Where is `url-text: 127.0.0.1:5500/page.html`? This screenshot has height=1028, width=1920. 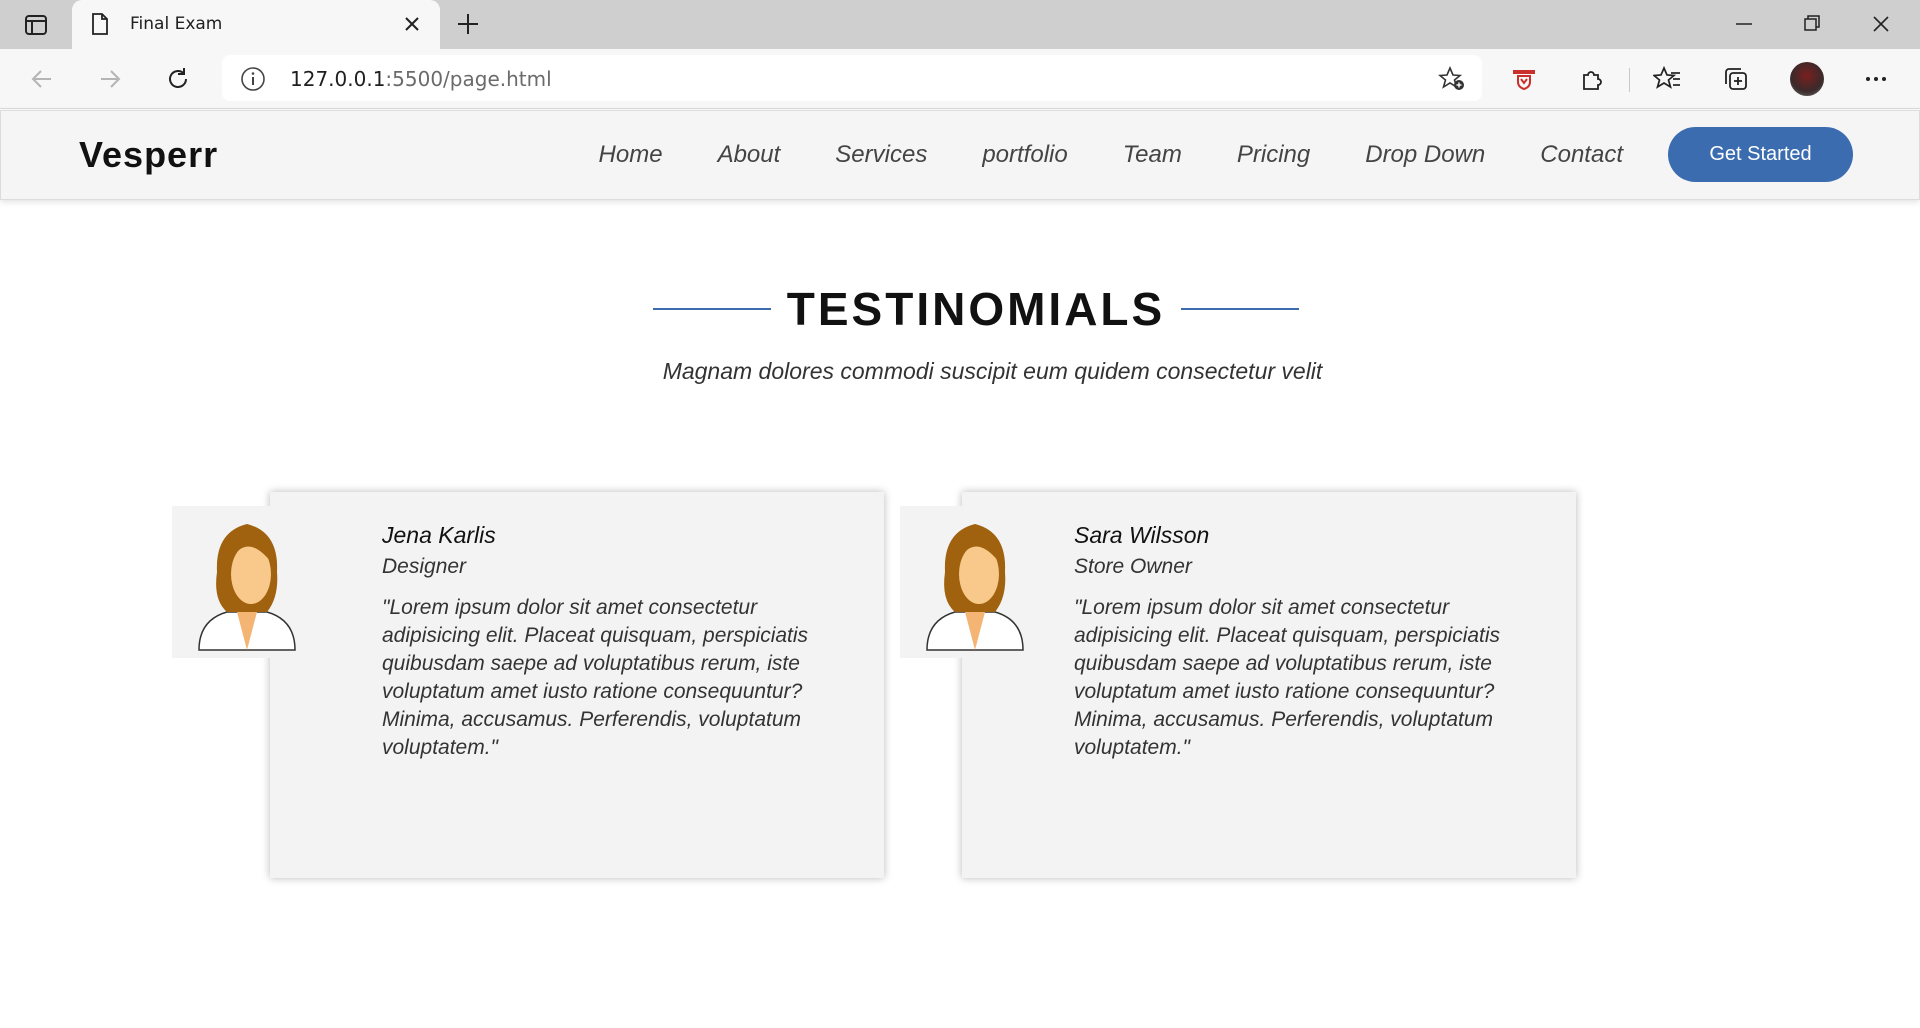 url-text: 127.0.0.1:5500/page.html is located at coordinates (421, 79).